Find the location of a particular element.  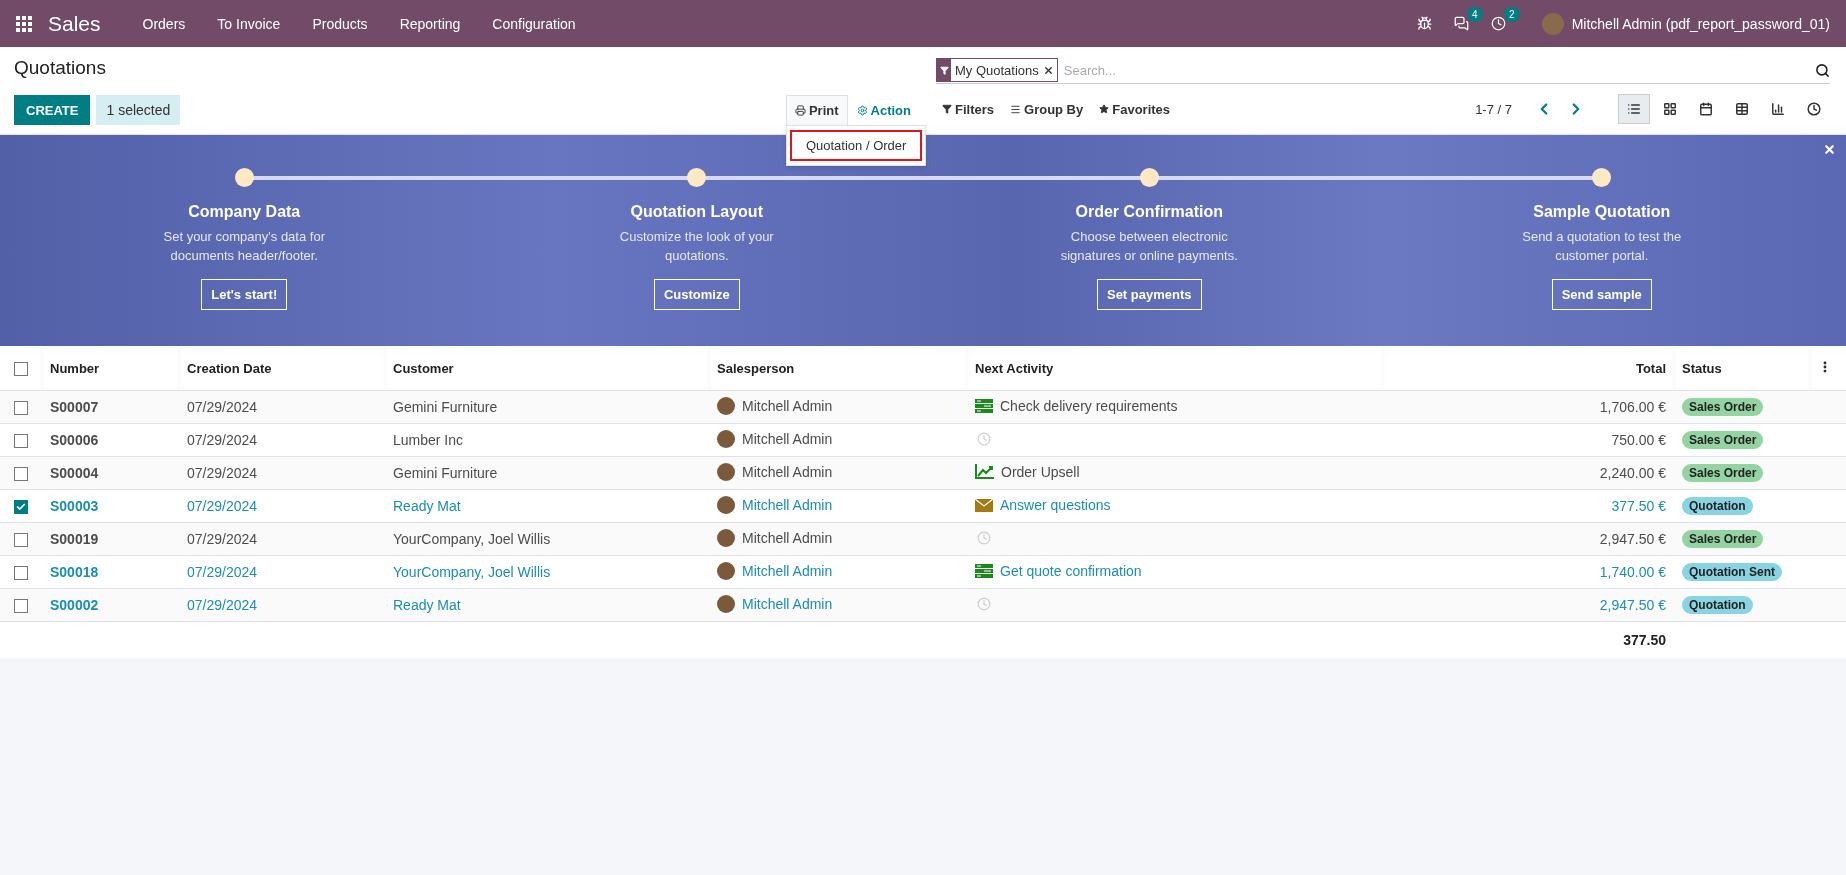

column-header: Next Activity is located at coordinates (1175, 368).